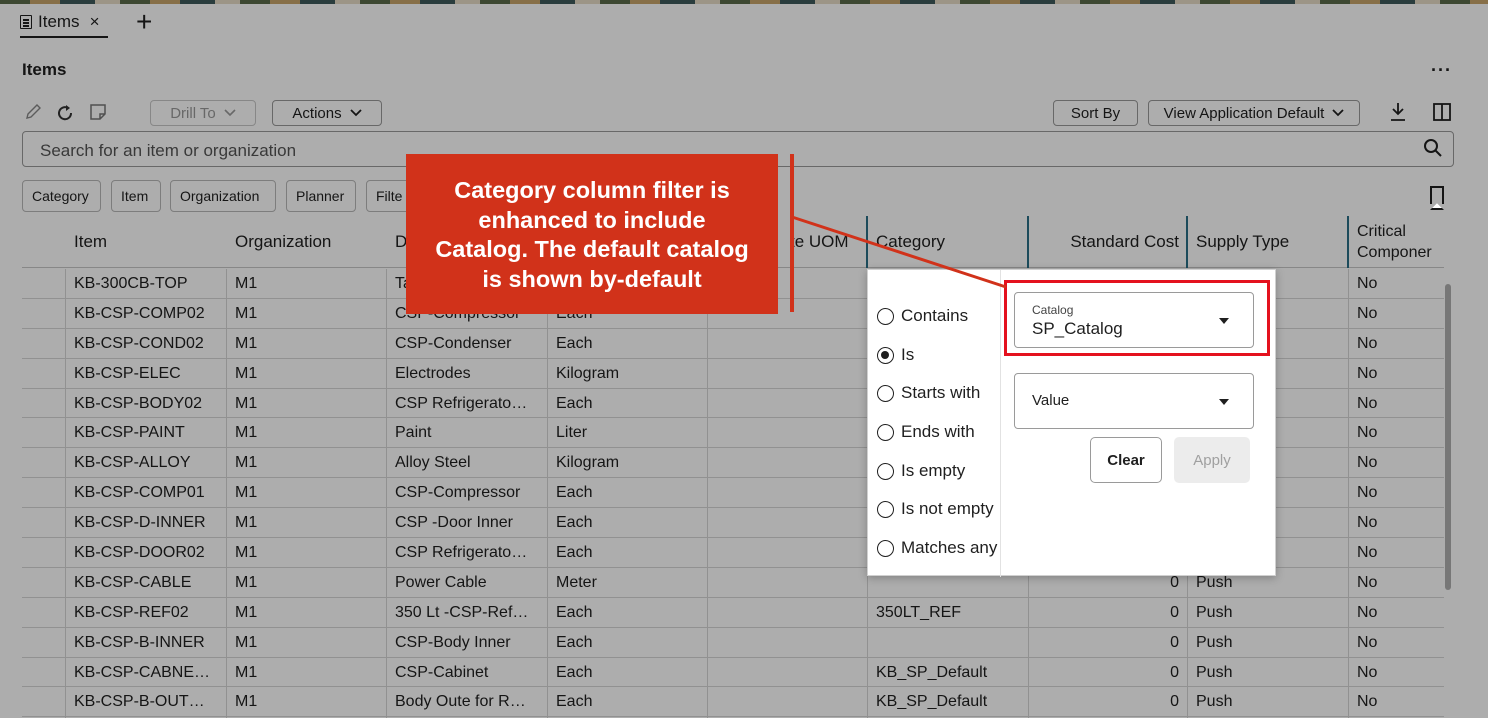  I want to click on operator-label: Starts with, so click(941, 392).